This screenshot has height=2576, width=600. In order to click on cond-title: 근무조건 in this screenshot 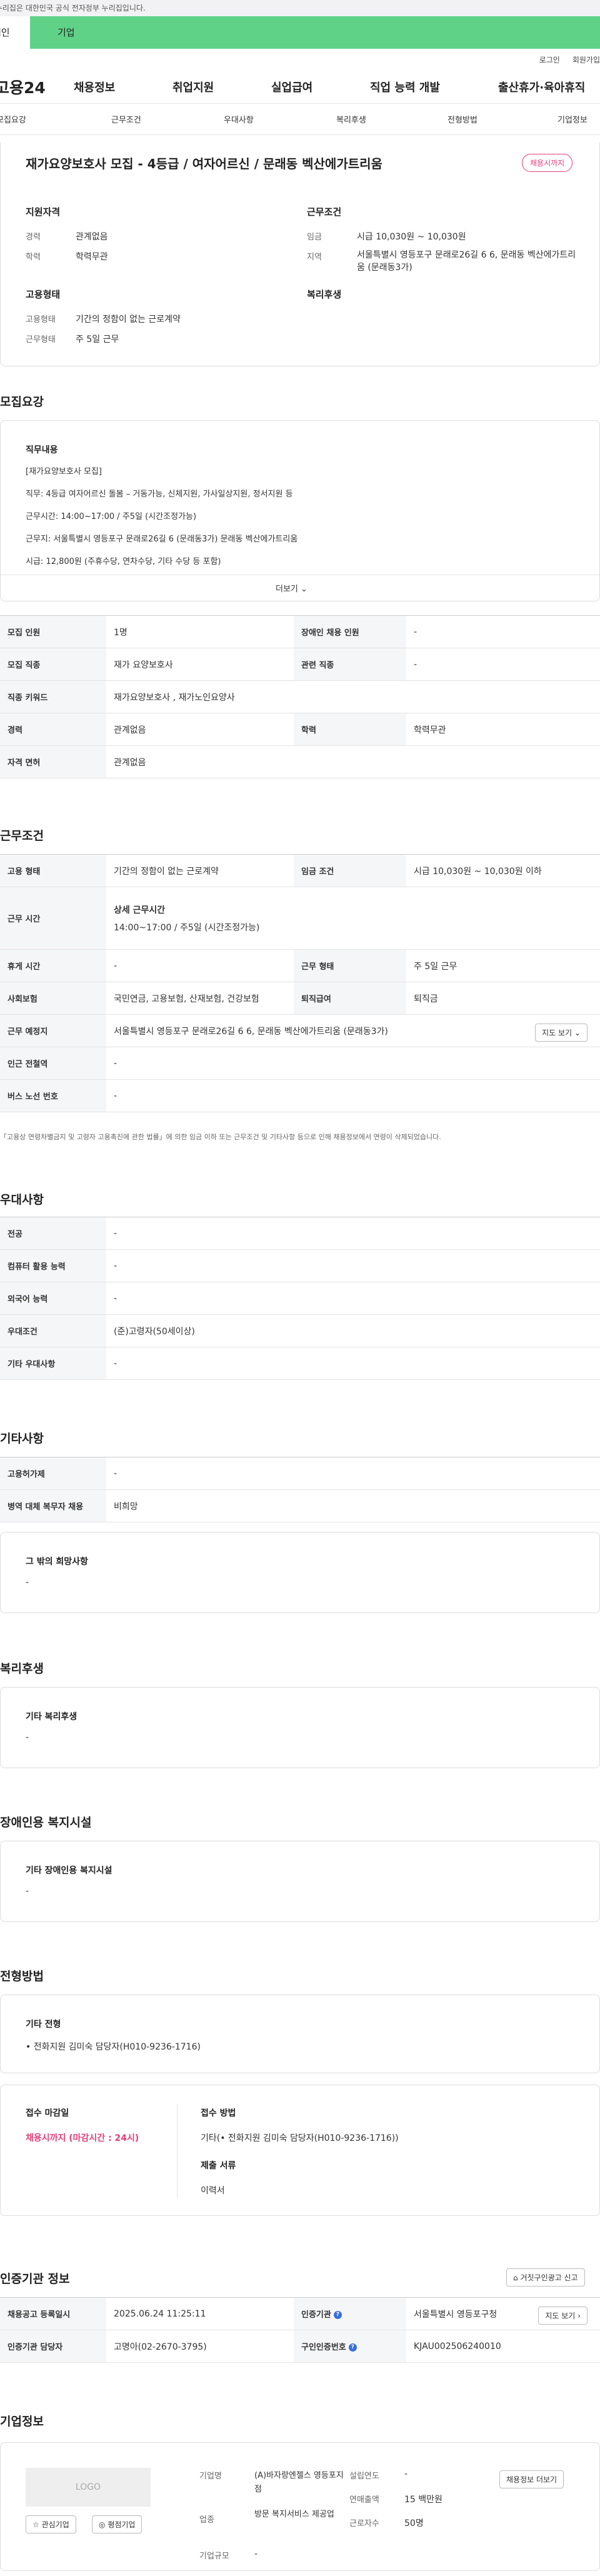, I will do `click(324, 212)`.